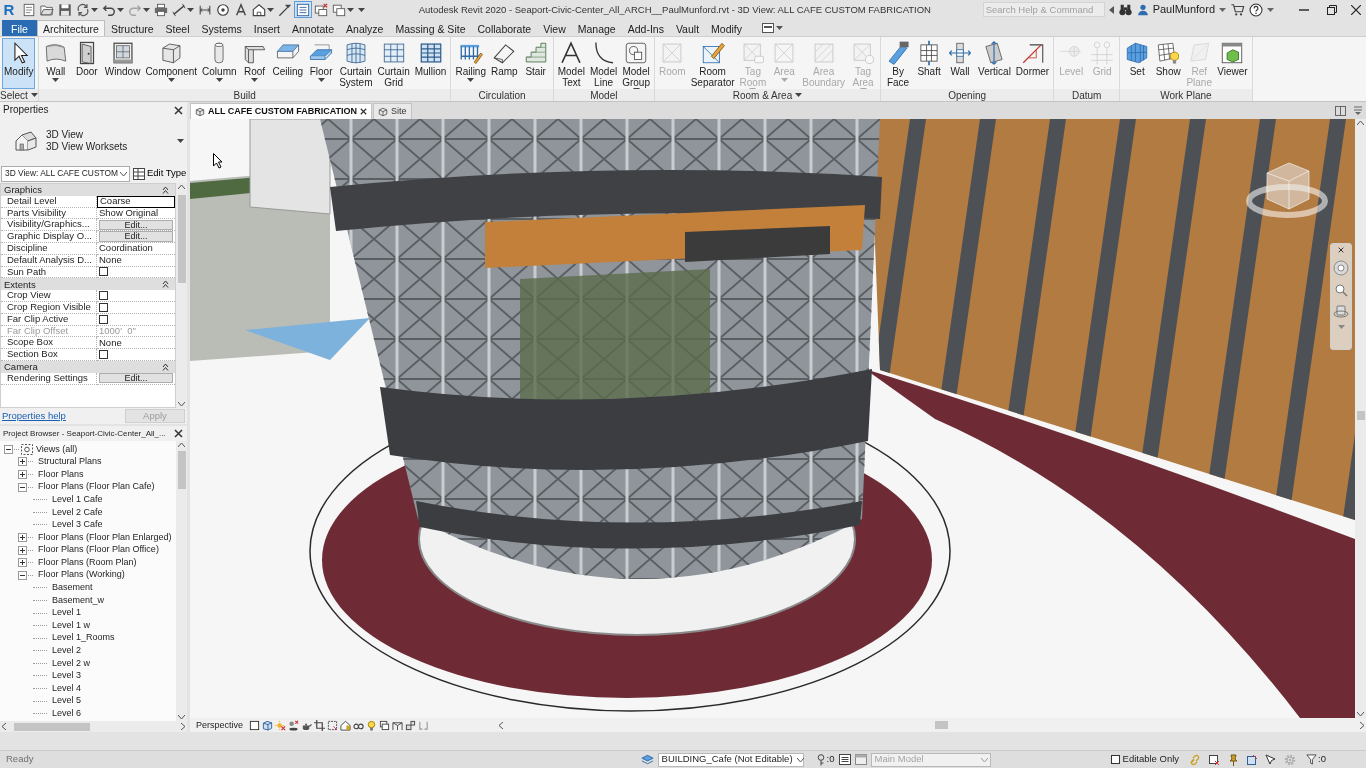 The width and height of the screenshot is (1366, 768). Describe the element at coordinates (321, 63) in the screenshot. I see `ribbon-button: Floor` at that location.